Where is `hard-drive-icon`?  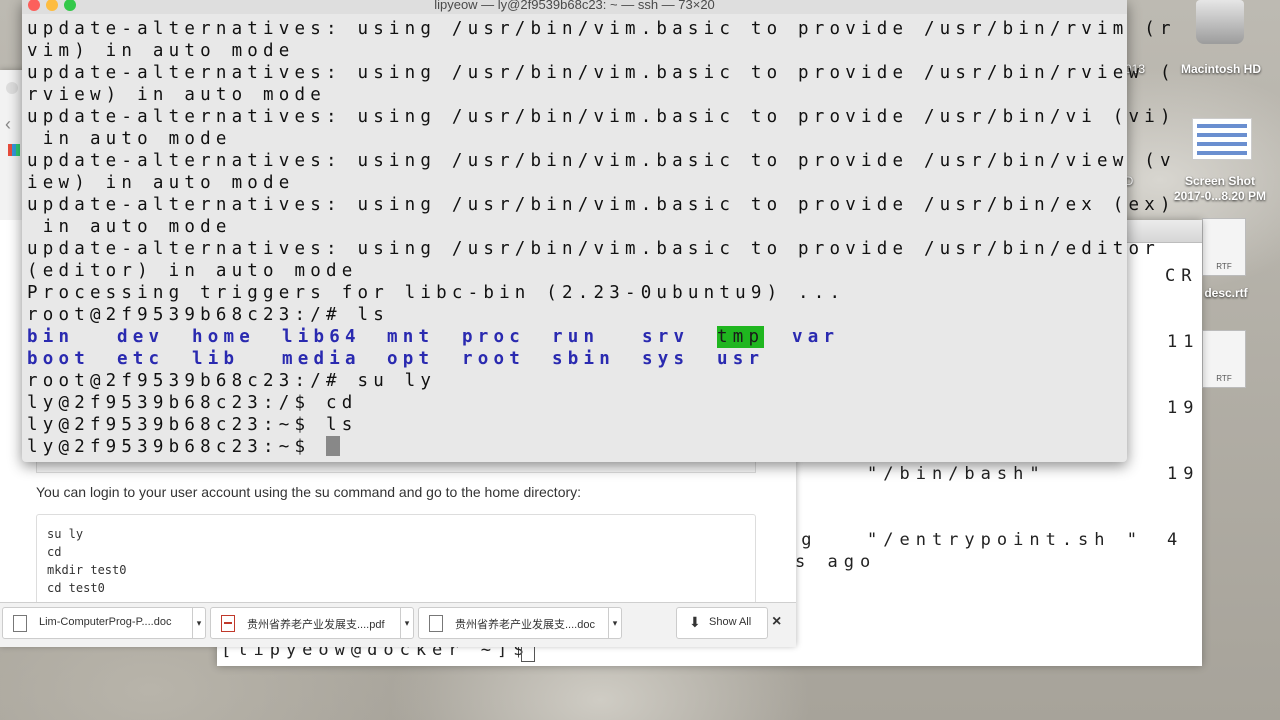 hard-drive-icon is located at coordinates (1220, 22).